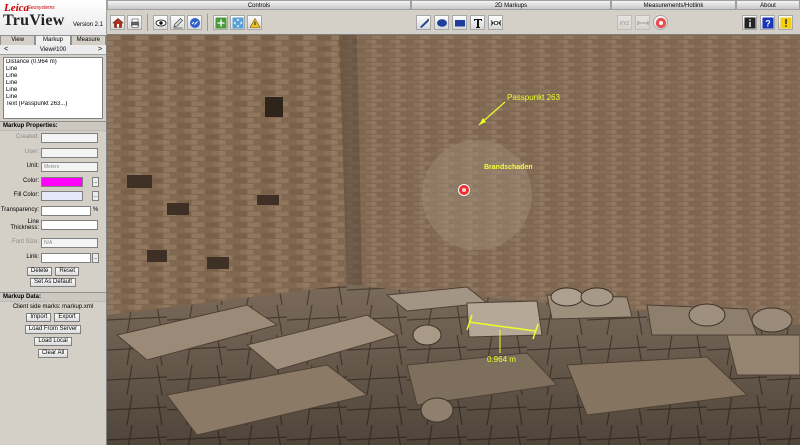 The height and width of the screenshot is (445, 800). Describe the element at coordinates (117, 22) in the screenshot. I see `home-icon` at that location.